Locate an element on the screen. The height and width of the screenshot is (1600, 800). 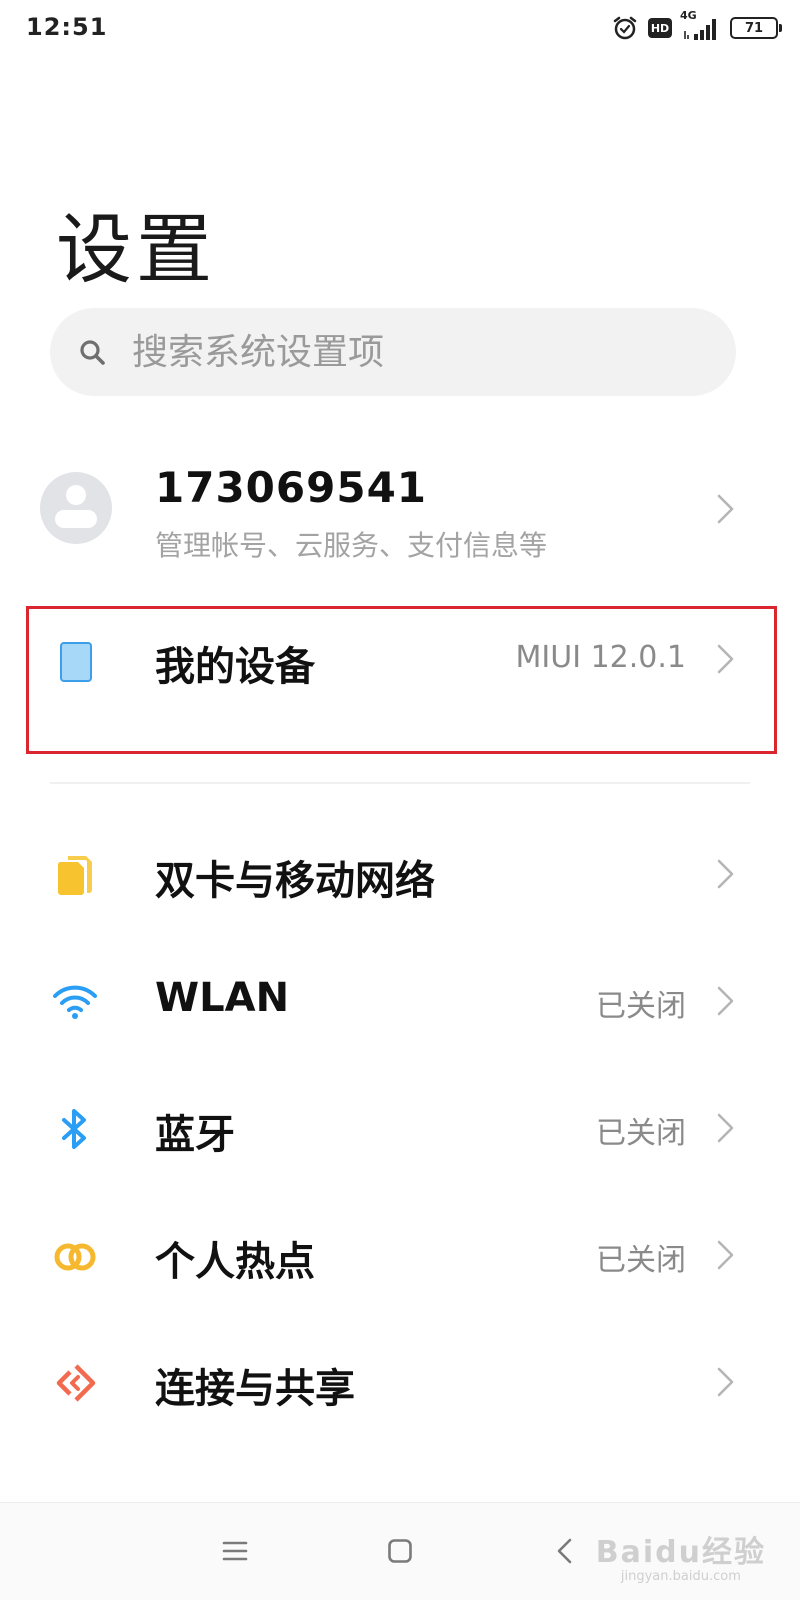
home-button is located at coordinates (400, 1551).